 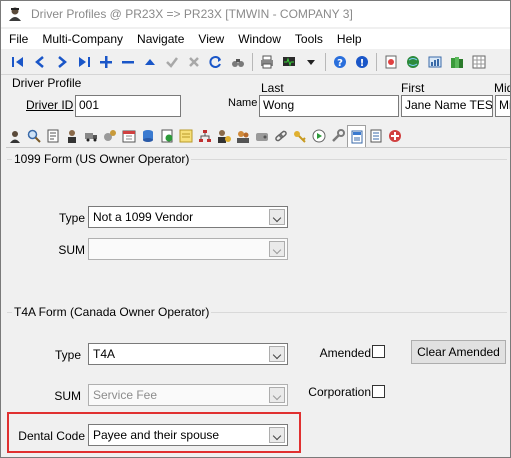 I want to click on tab-wallet-icon, so click(x=261, y=136).